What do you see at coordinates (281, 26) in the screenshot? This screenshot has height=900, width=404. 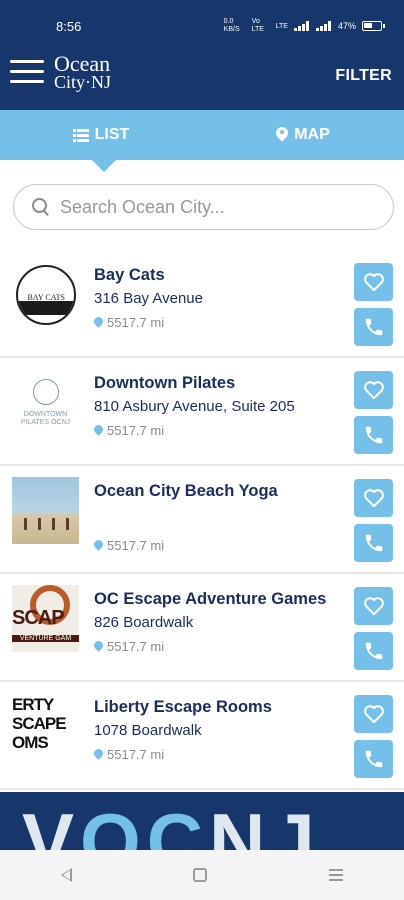 I see `lte-indicator: LTE` at bounding box center [281, 26].